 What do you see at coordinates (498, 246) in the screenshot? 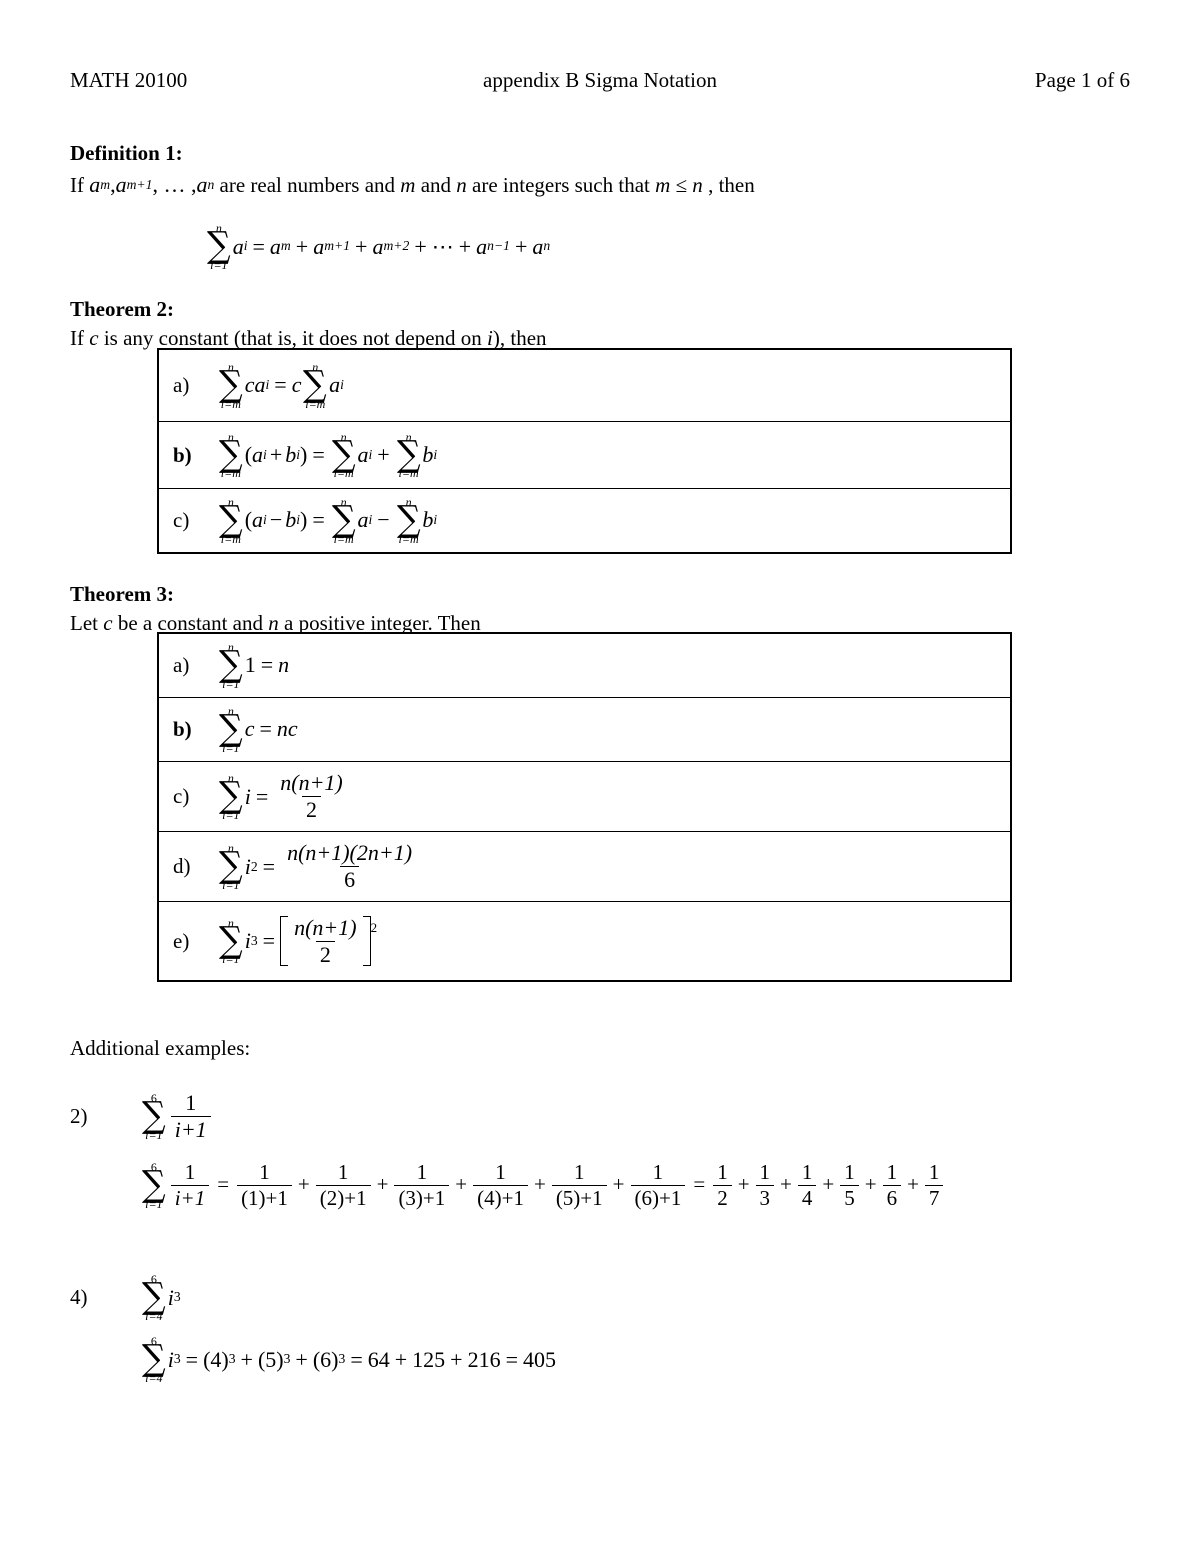
I see `def1-rhs-5-sub: n−1` at bounding box center [498, 246].